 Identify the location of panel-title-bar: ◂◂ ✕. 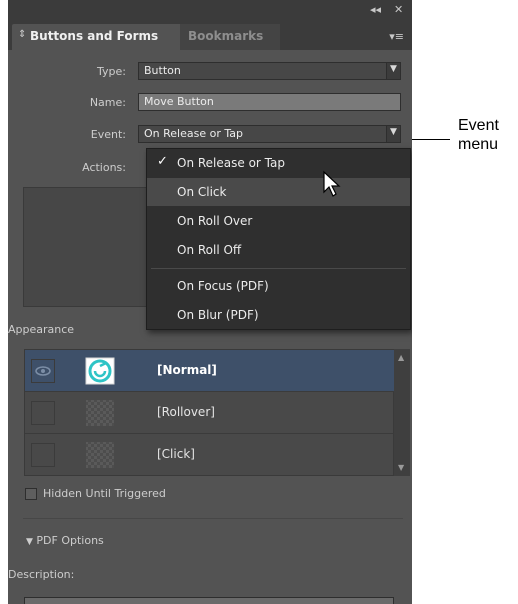
(210, 11).